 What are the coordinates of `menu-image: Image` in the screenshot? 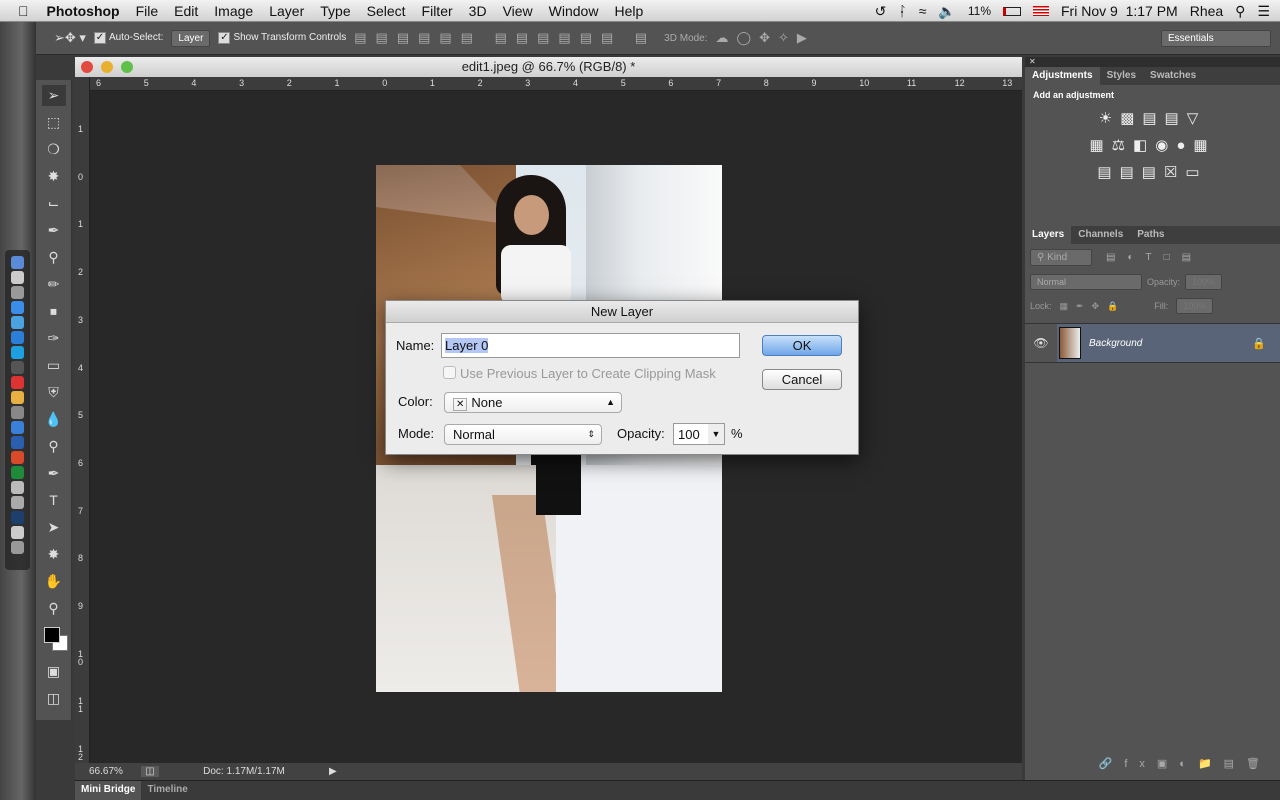 It's located at (233, 11).